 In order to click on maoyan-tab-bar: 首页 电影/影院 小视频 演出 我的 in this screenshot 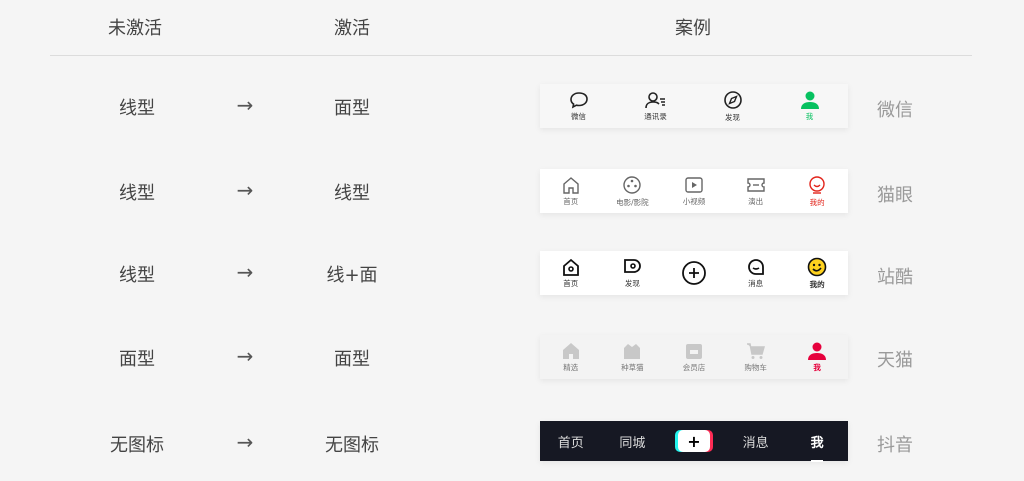, I will do `click(694, 191)`.